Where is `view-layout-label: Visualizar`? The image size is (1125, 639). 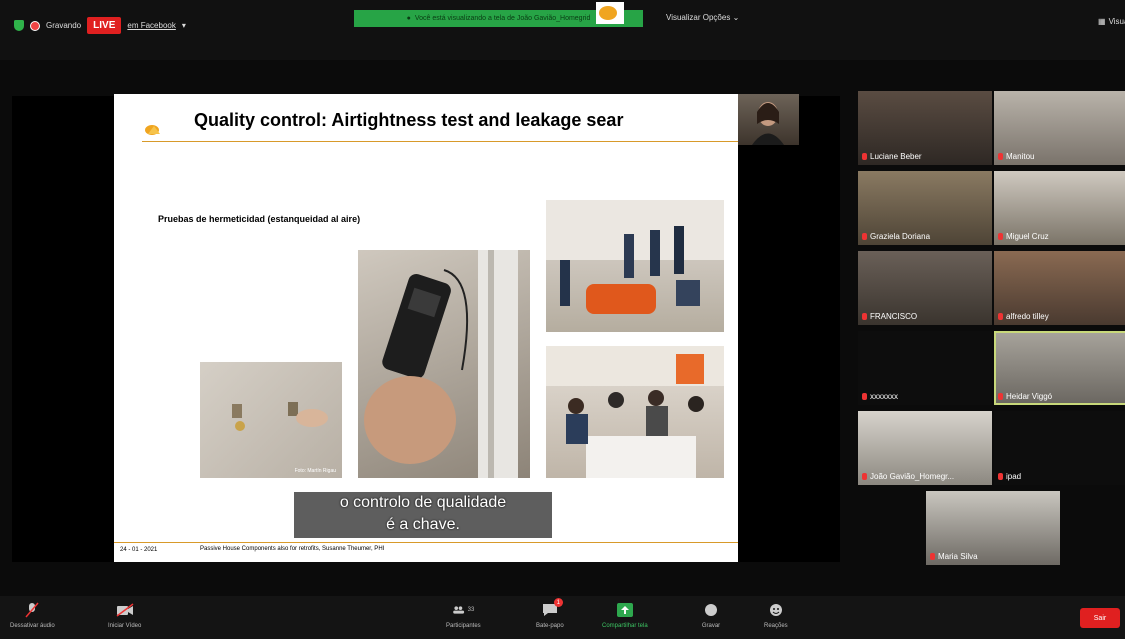 view-layout-label: Visualizar is located at coordinates (1116, 21).